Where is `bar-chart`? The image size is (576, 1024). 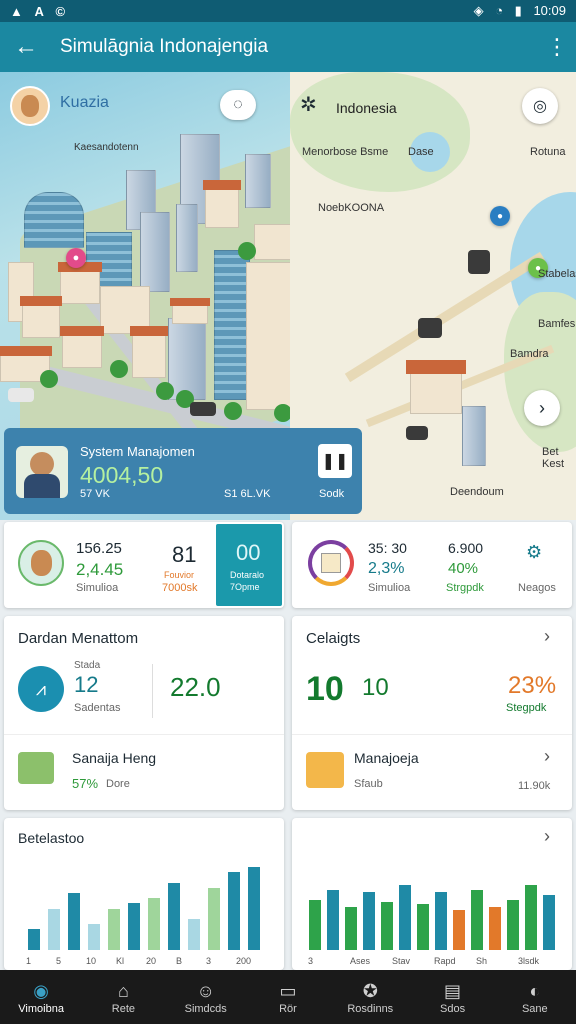
bar-chart is located at coordinates (432, 914).